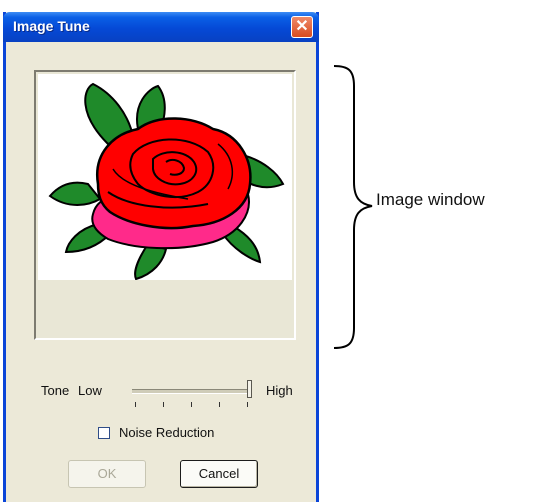 This screenshot has height=502, width=540. What do you see at coordinates (353, 207) in the screenshot?
I see `annotation-brace` at bounding box center [353, 207].